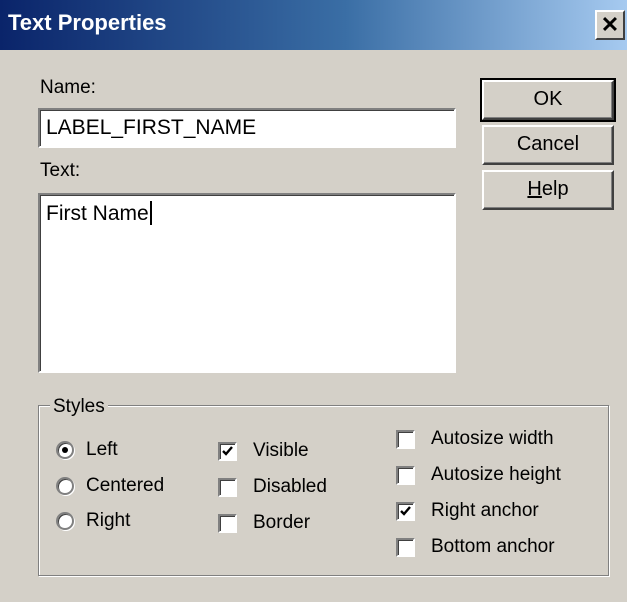 Image resolution: width=627 pixels, height=602 pixels. I want to click on checkbox-border-label: Border, so click(282, 522).